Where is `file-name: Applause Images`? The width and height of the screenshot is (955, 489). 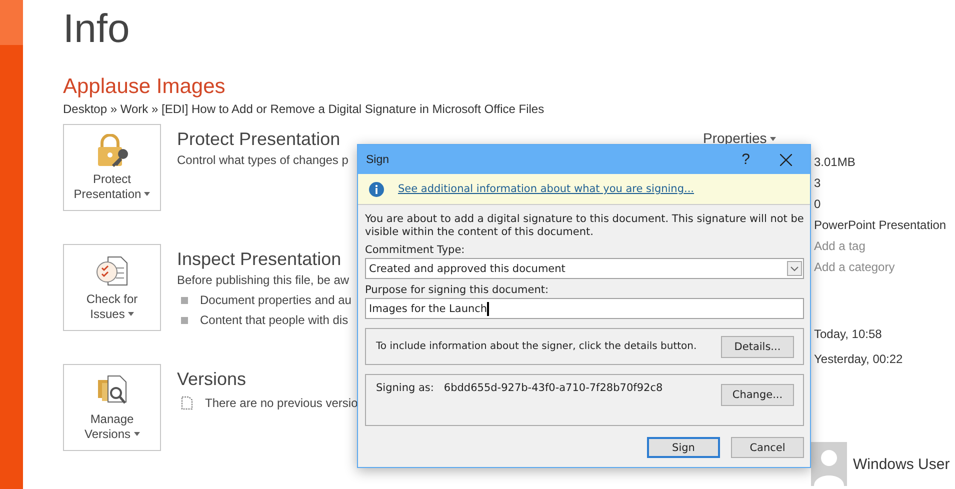 file-name: Applause Images is located at coordinates (144, 87).